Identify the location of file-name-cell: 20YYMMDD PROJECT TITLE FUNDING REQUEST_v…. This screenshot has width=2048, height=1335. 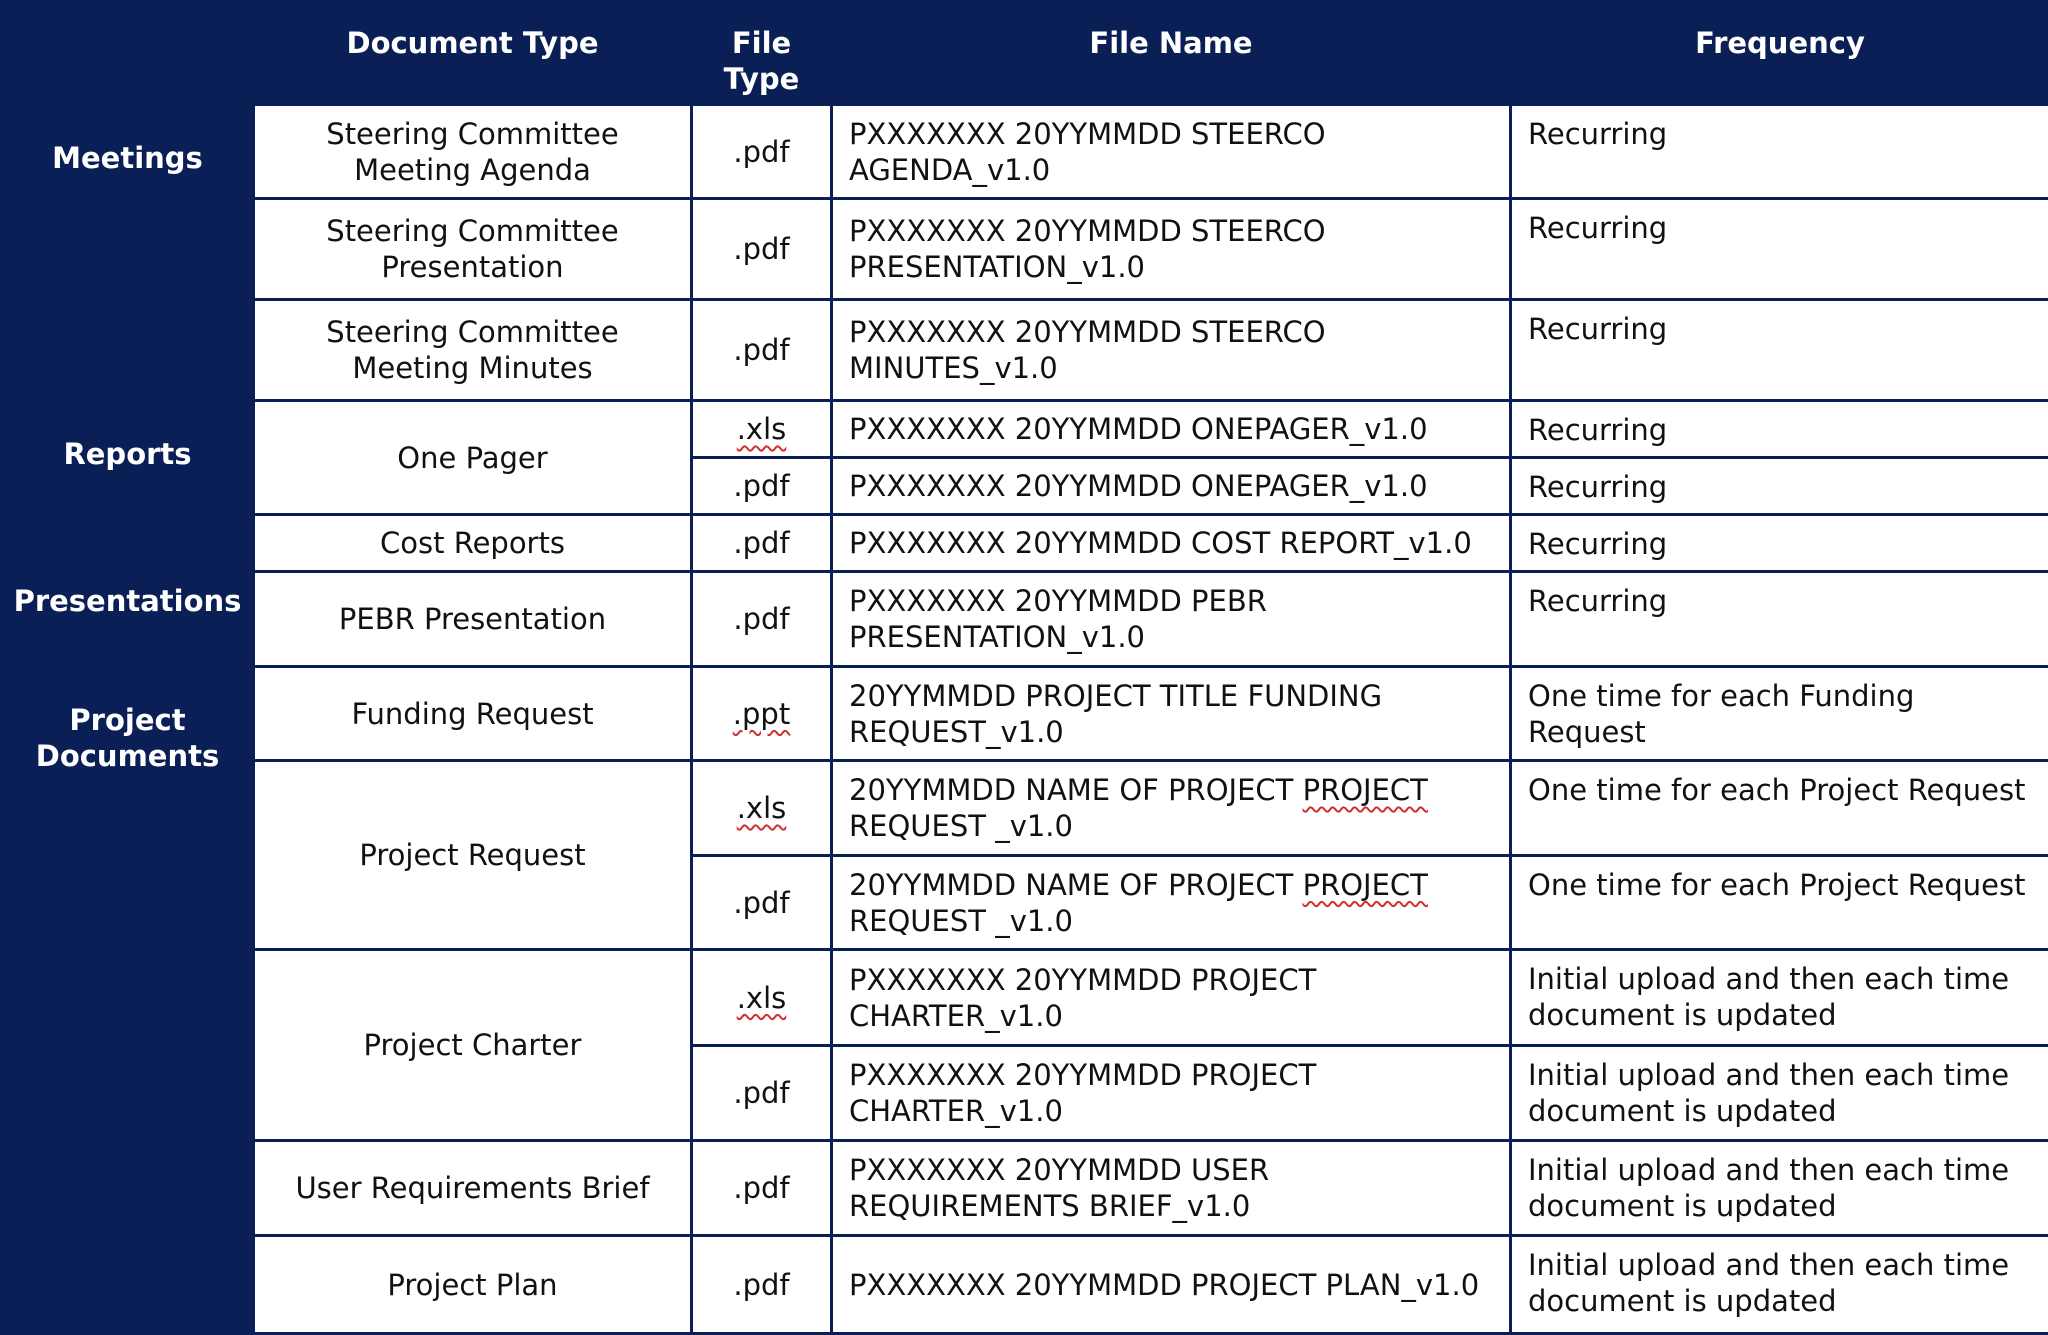
(1171, 714).